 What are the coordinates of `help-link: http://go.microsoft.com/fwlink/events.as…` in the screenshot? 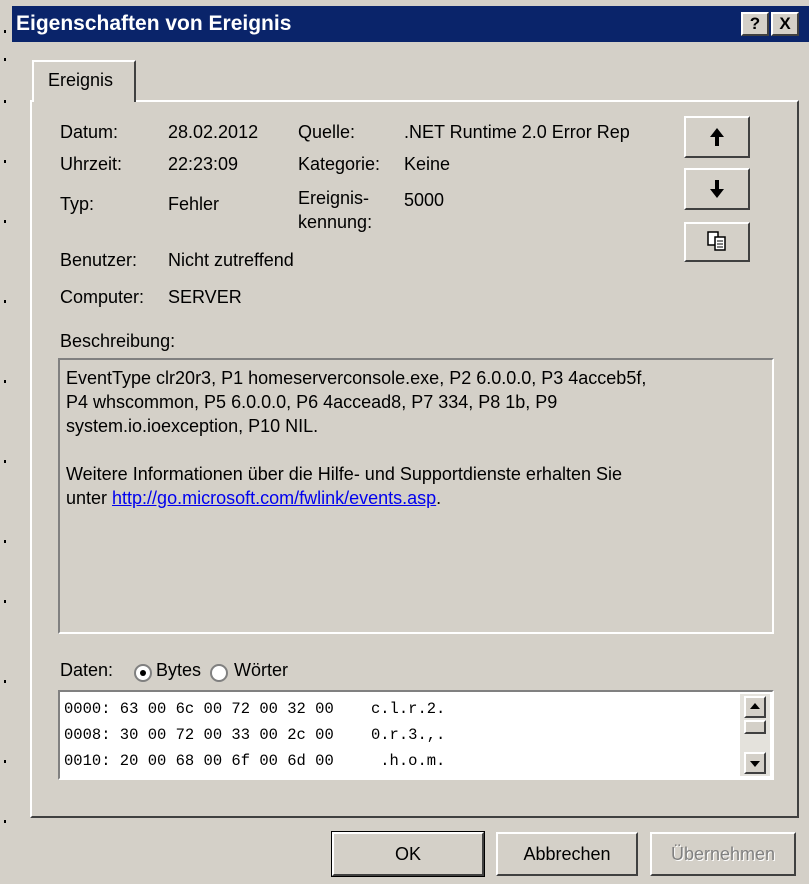 It's located at (274, 498).